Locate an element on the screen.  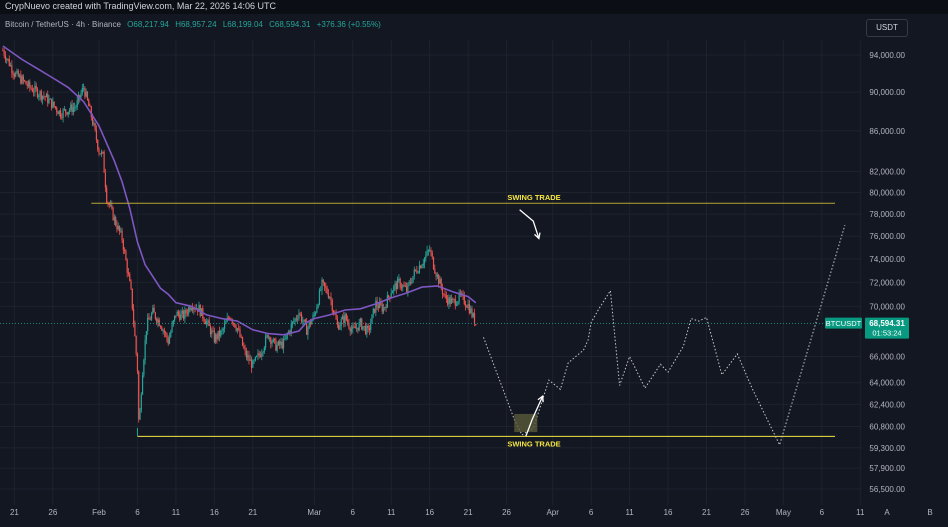
y-tick-label: 86,000.00 is located at coordinates (887, 131).